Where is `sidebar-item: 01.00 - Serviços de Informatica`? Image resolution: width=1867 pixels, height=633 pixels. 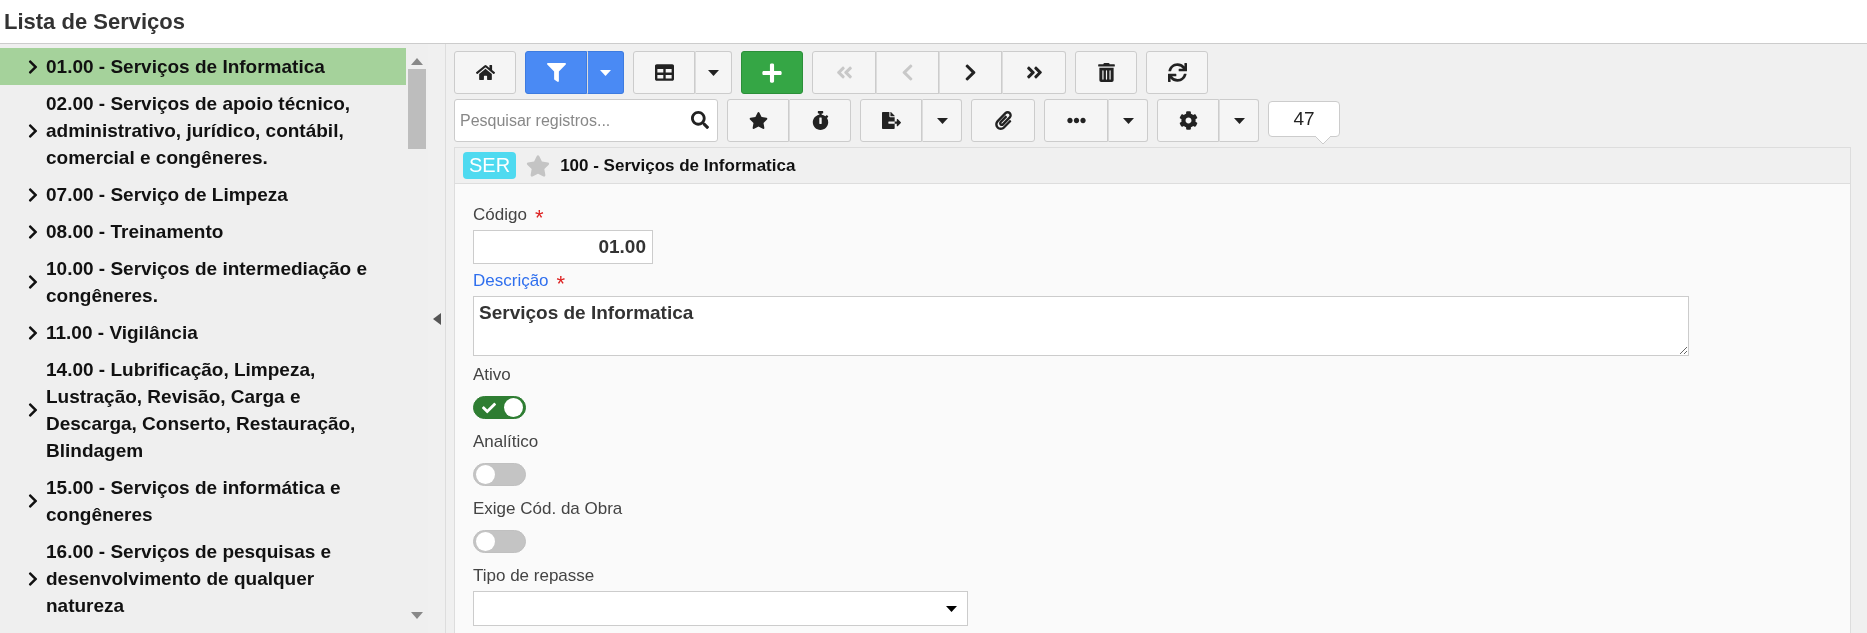
sidebar-item: 01.00 - Serviços de Informatica is located at coordinates (203, 66).